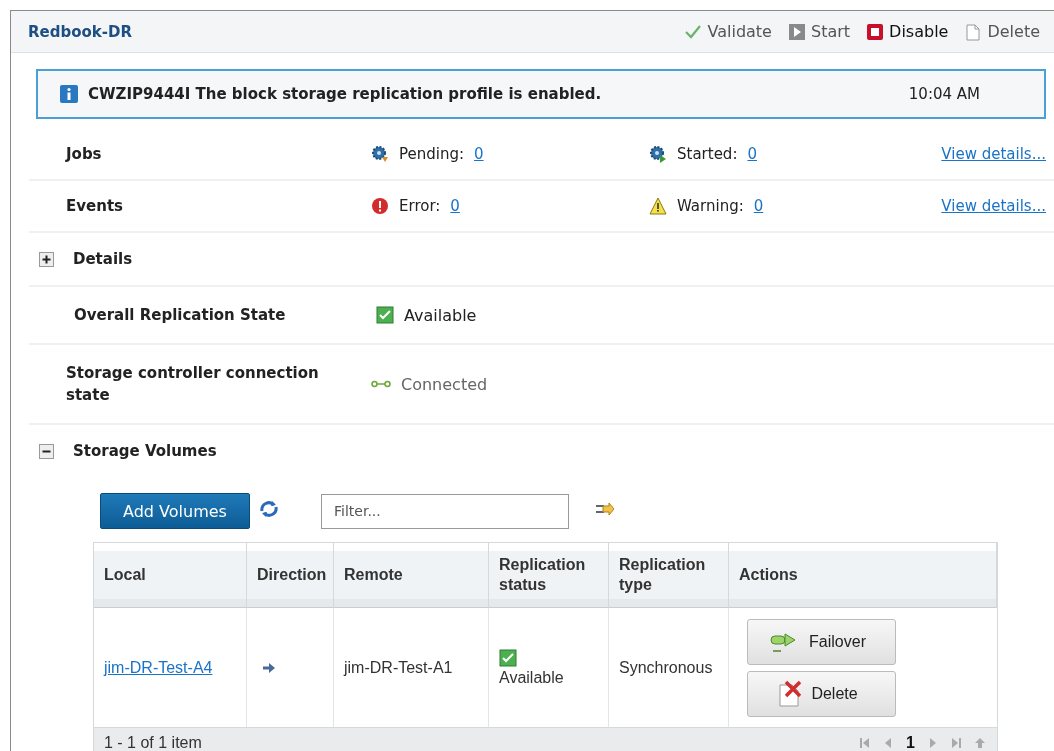  Describe the element at coordinates (46, 259) in the screenshot. I see `expand-icon` at that location.